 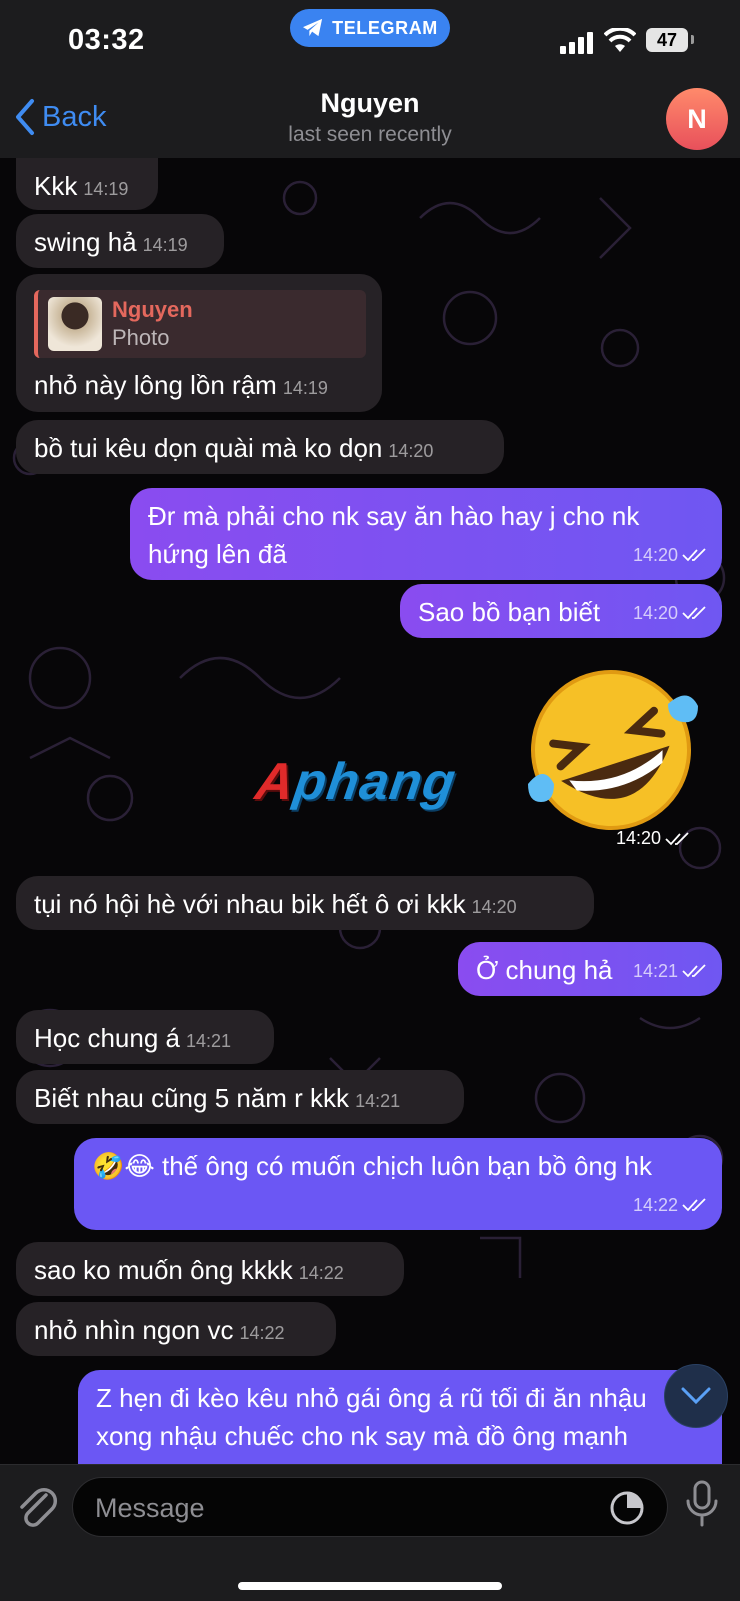 What do you see at coordinates (385, 27) in the screenshot?
I see `telegram-pill-label: TELEGRAM` at bounding box center [385, 27].